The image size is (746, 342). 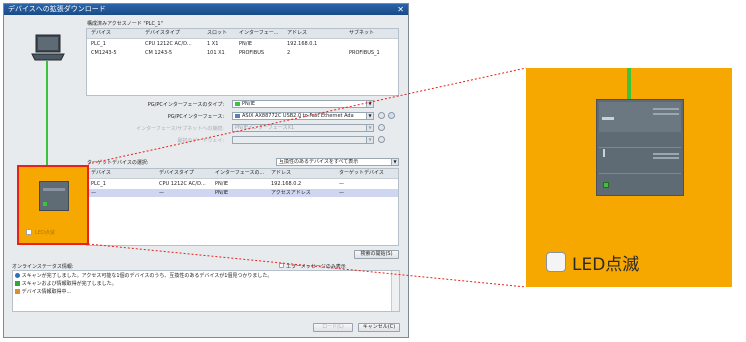 What do you see at coordinates (604, 153) in the screenshot?
I see `plc-indicator` at bounding box center [604, 153].